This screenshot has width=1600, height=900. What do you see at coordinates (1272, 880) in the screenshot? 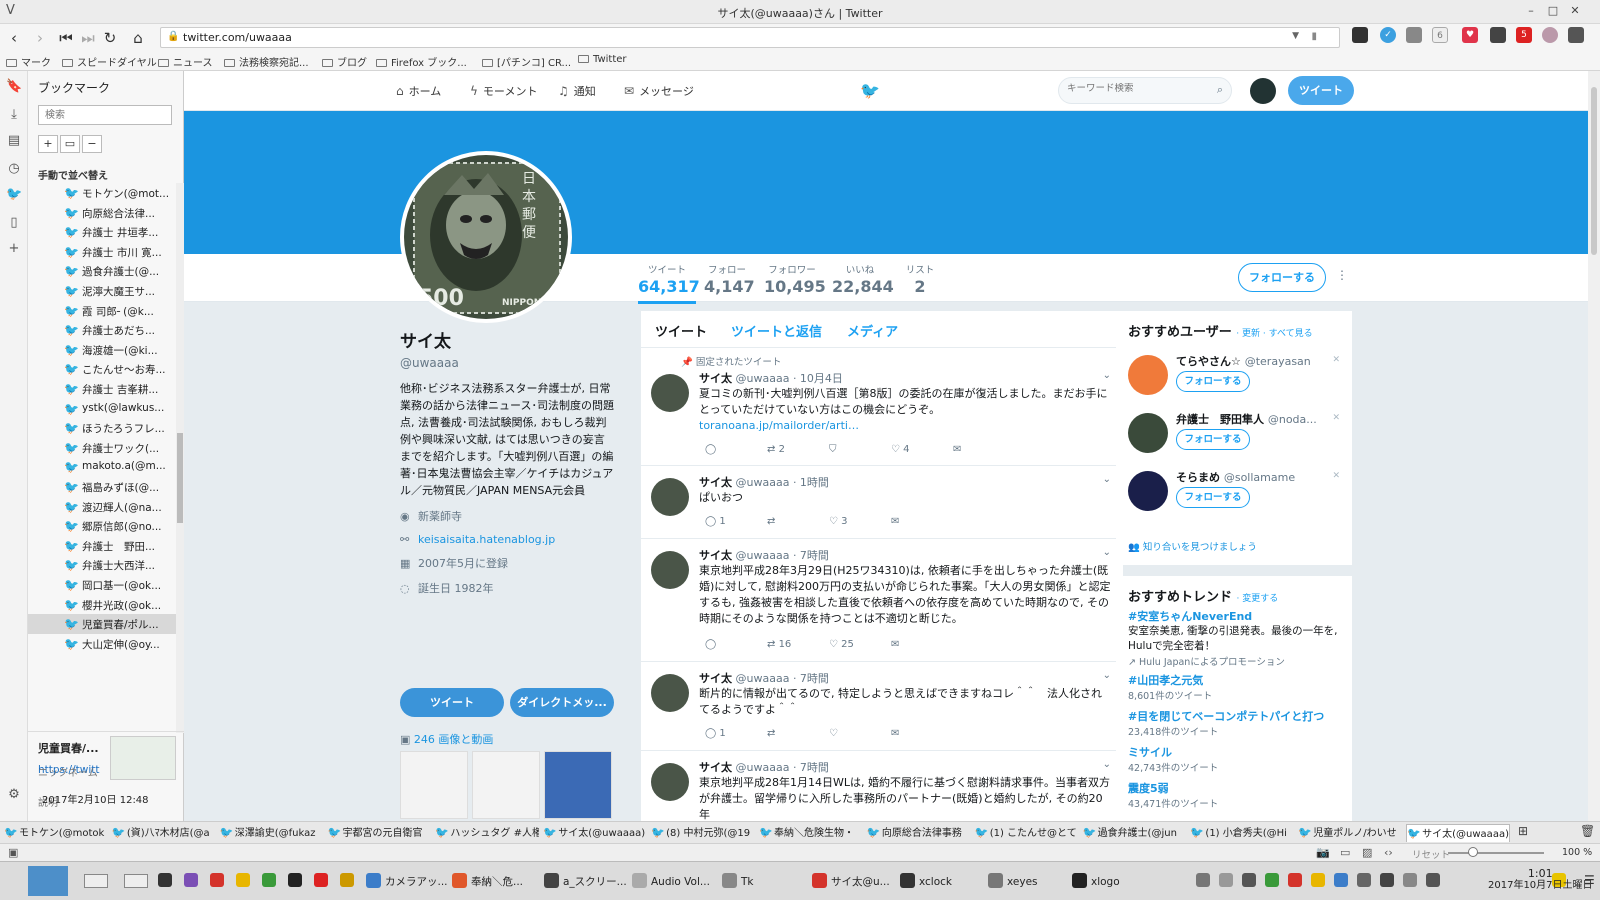
I see `tray-cloud-icon` at bounding box center [1272, 880].